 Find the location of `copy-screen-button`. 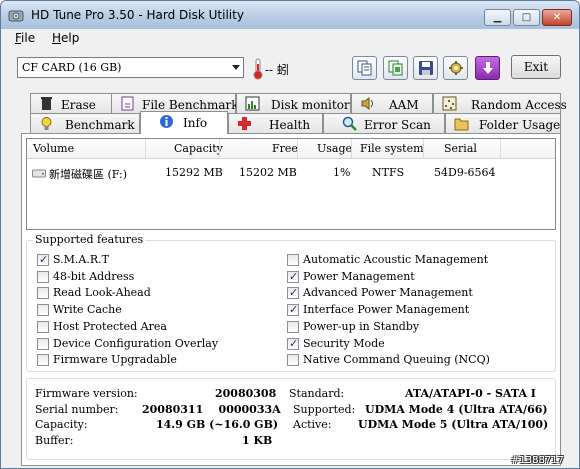

copy-screen-button is located at coordinates (395, 68).